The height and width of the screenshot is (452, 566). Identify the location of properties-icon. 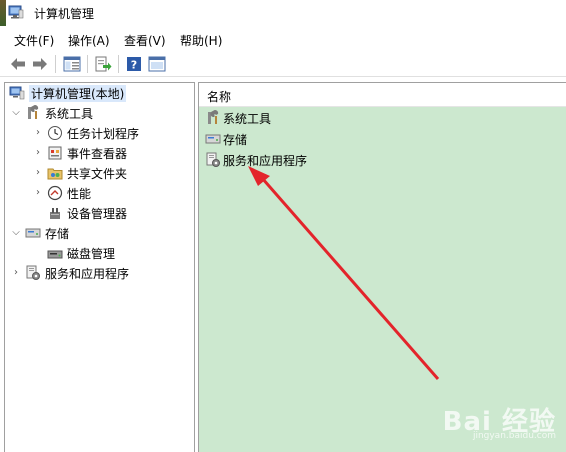
(157, 64).